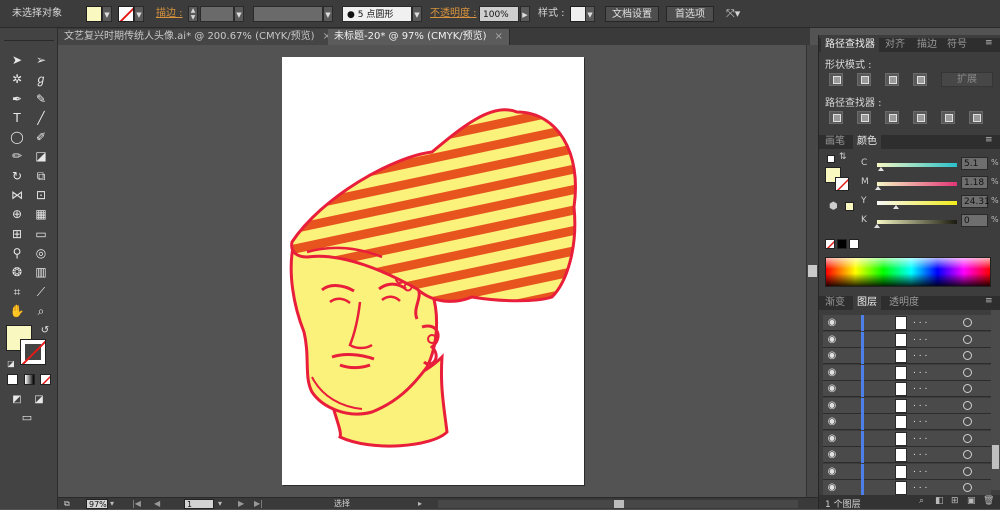 The width and height of the screenshot is (1000, 510). Describe the element at coordinates (17, 234) in the screenshot. I see `mesh-tool-icon: ⊞` at that location.